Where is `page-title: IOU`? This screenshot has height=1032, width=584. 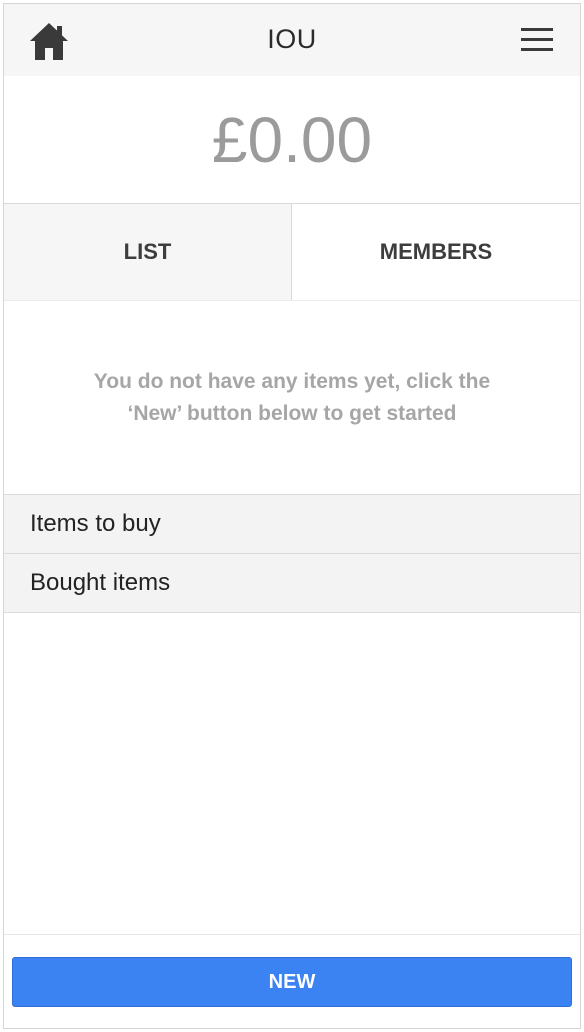
page-title: IOU is located at coordinates (292, 39).